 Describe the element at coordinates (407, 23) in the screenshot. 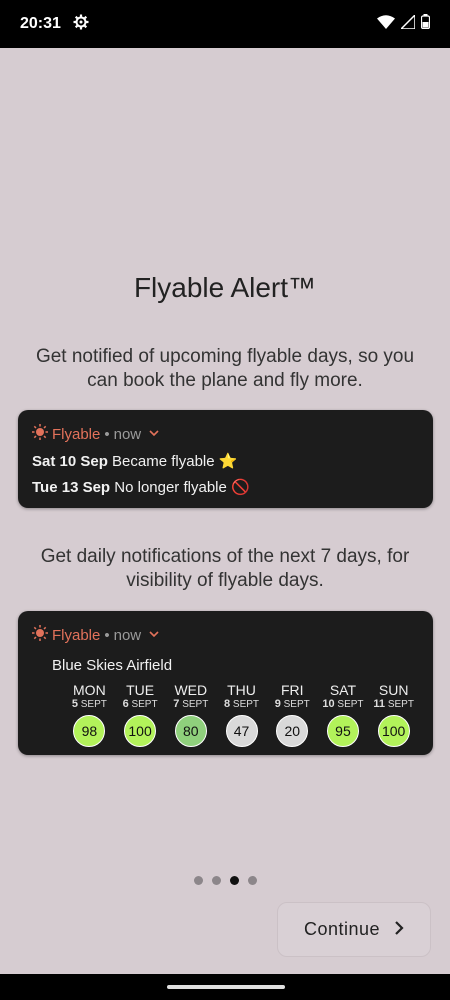

I see `signal-icon` at that location.